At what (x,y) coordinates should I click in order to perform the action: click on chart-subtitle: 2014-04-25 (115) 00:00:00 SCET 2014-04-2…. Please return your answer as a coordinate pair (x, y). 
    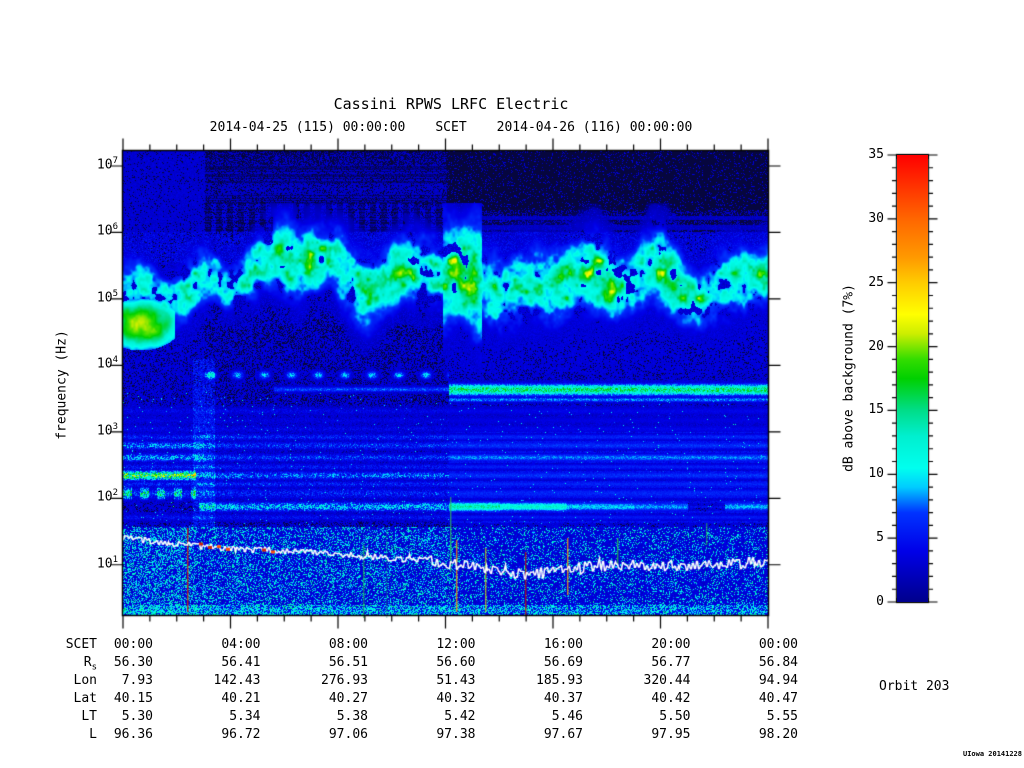
    Looking at the image, I should click on (451, 127).